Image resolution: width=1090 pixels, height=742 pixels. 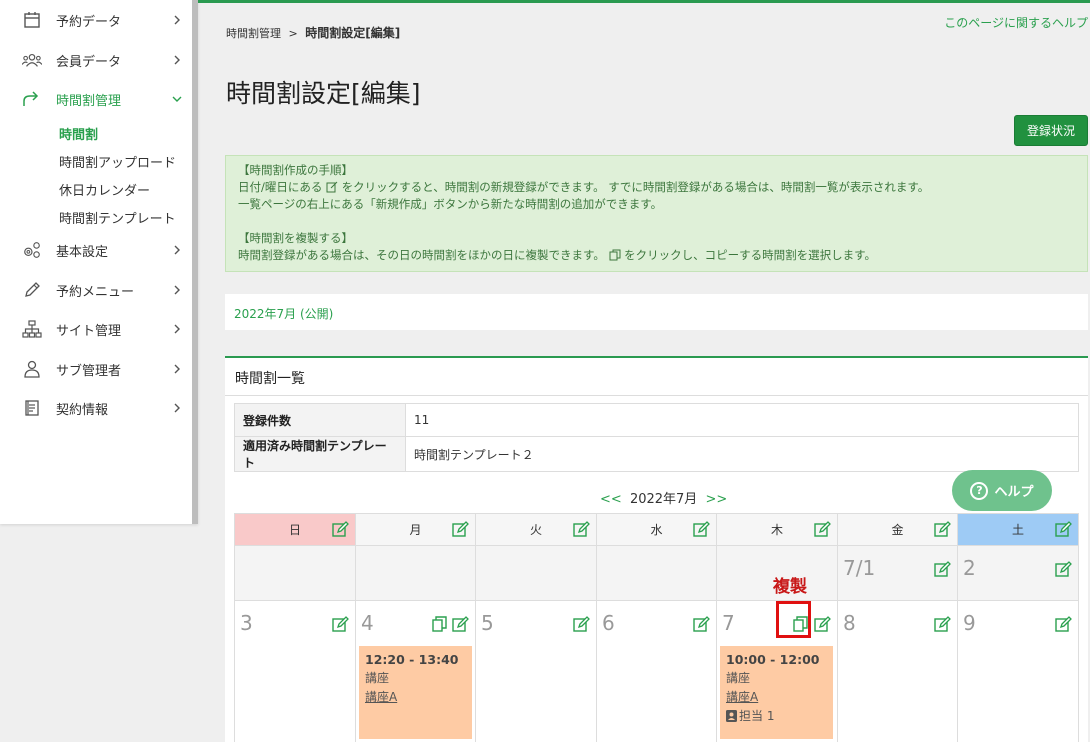 What do you see at coordinates (295, 170) in the screenshot?
I see `instructions-heading: 【時間割作成の手順】` at bounding box center [295, 170].